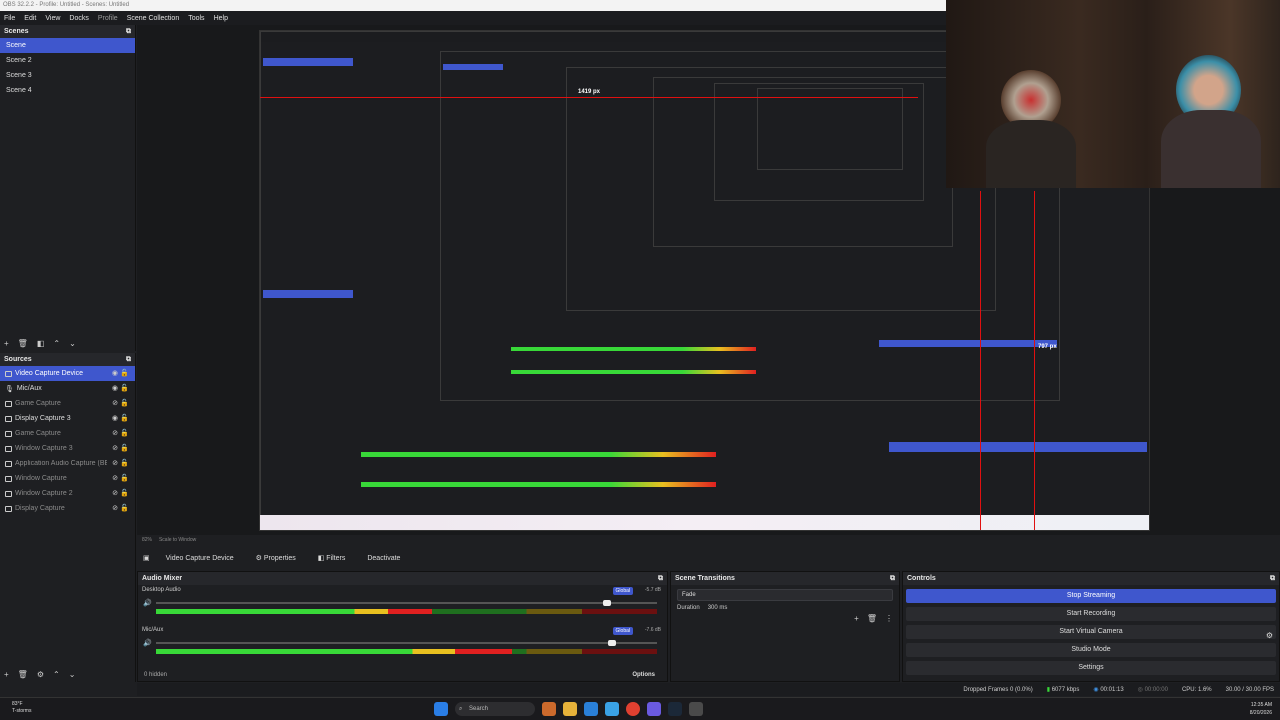 The image size is (1280, 720). What do you see at coordinates (41, 343) in the screenshot?
I see `filter-icon: ◧` at bounding box center [41, 343].